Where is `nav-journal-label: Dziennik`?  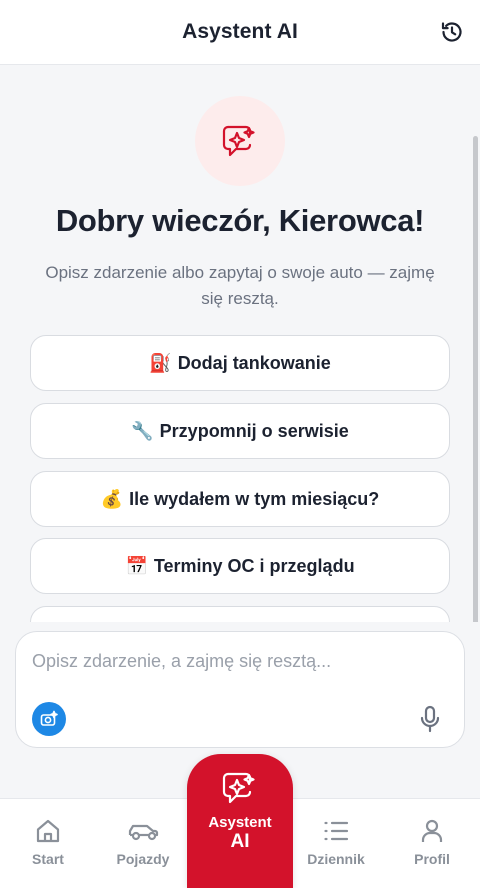
nav-journal-label: Dziennik is located at coordinates (336, 859).